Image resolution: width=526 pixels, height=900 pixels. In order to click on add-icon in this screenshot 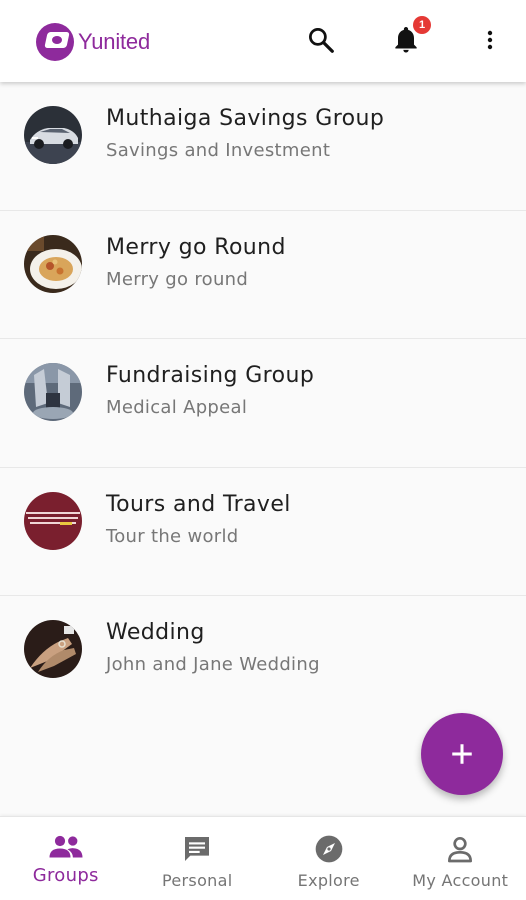, I will do `click(462, 754)`.